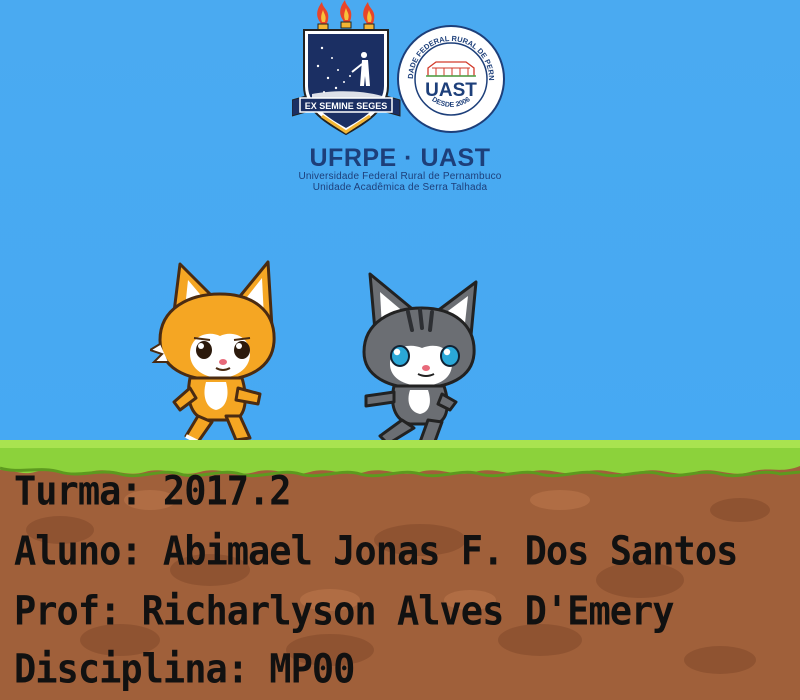 The height and width of the screenshot is (700, 800). I want to click on brand-title: UFRPE · UAST, so click(400, 158).